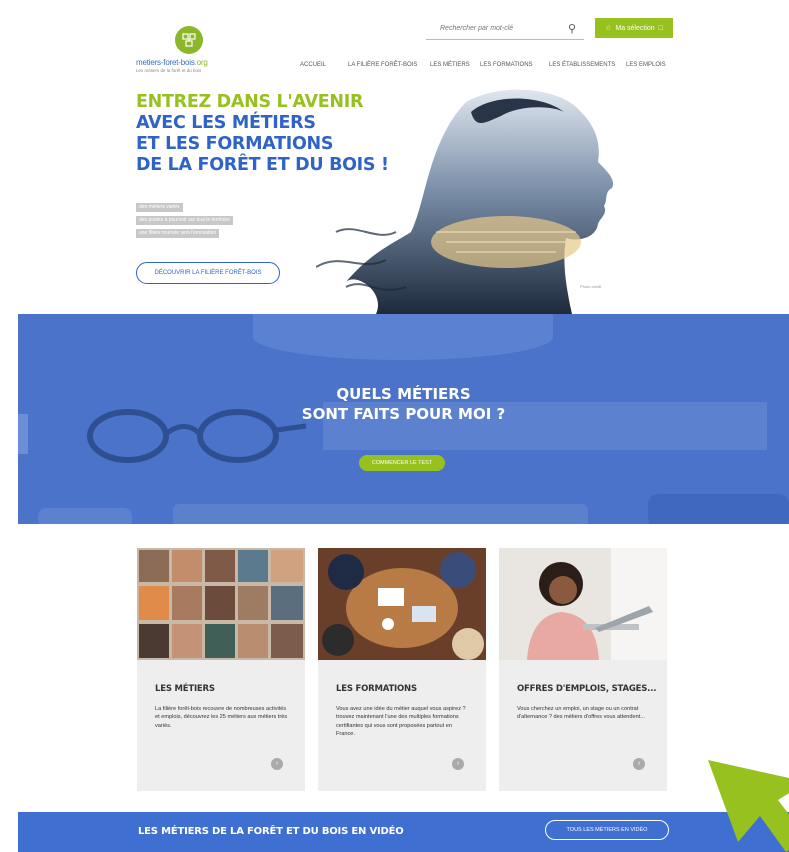 This screenshot has width=789, height=852. I want to click on all-videos-button: TOUS LES MÉTIERS EN VIDÉO, so click(607, 830).